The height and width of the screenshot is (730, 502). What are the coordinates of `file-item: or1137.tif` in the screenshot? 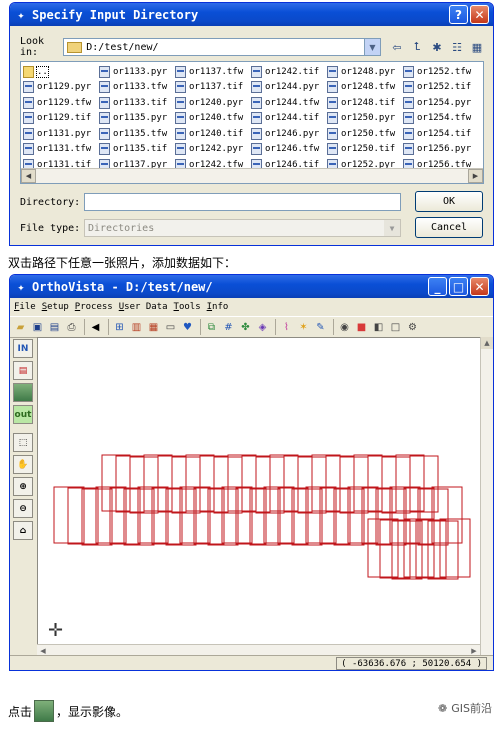 It's located at (213, 88).